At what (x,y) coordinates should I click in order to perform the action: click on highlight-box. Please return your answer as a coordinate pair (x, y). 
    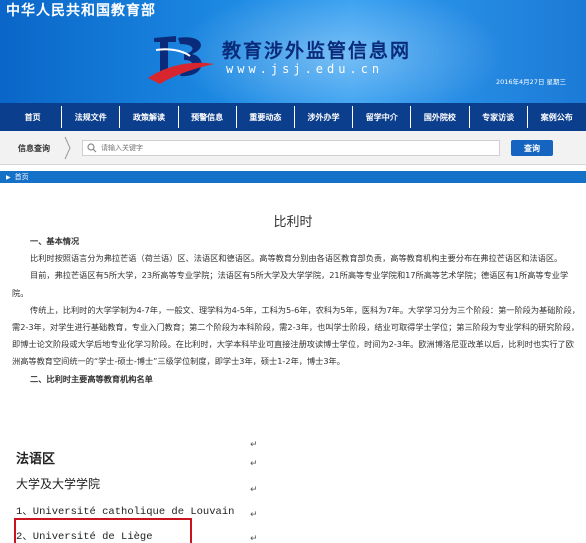
    Looking at the image, I should click on (103, 530).